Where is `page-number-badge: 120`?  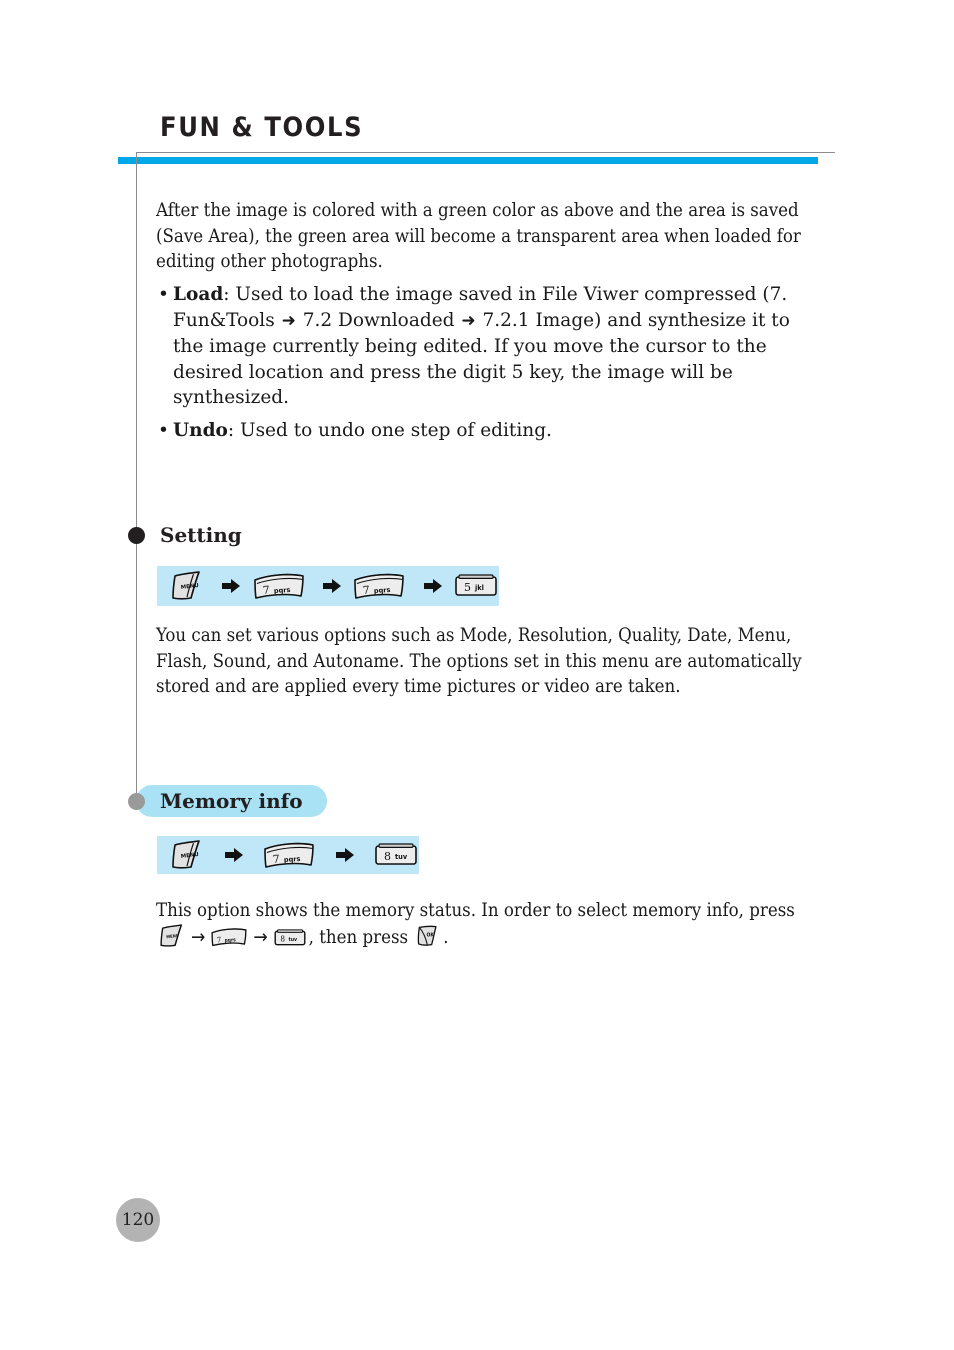 page-number-badge: 120 is located at coordinates (138, 1220).